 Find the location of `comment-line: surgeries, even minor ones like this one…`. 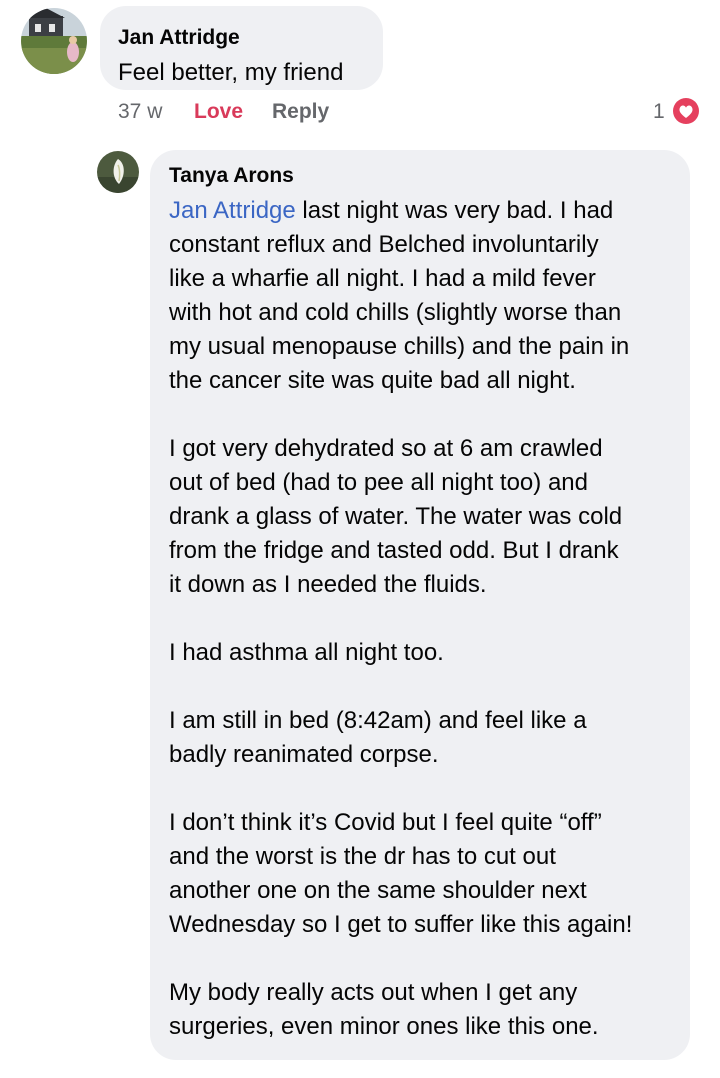

comment-line: surgeries, even minor ones like this one… is located at coordinates (384, 1026).